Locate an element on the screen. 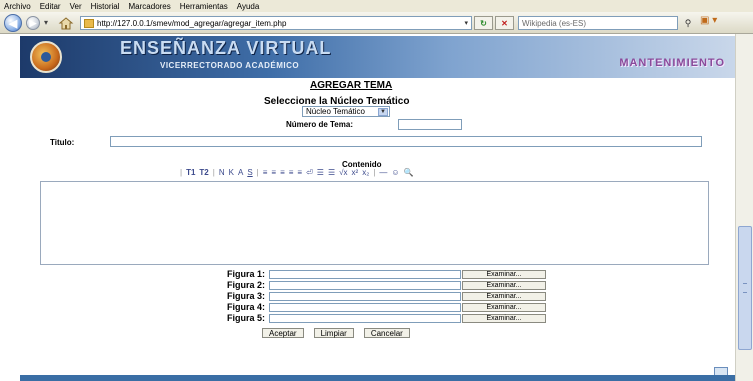 This screenshot has width=753, height=381. emoticon-icon: ☺ is located at coordinates (395, 172).